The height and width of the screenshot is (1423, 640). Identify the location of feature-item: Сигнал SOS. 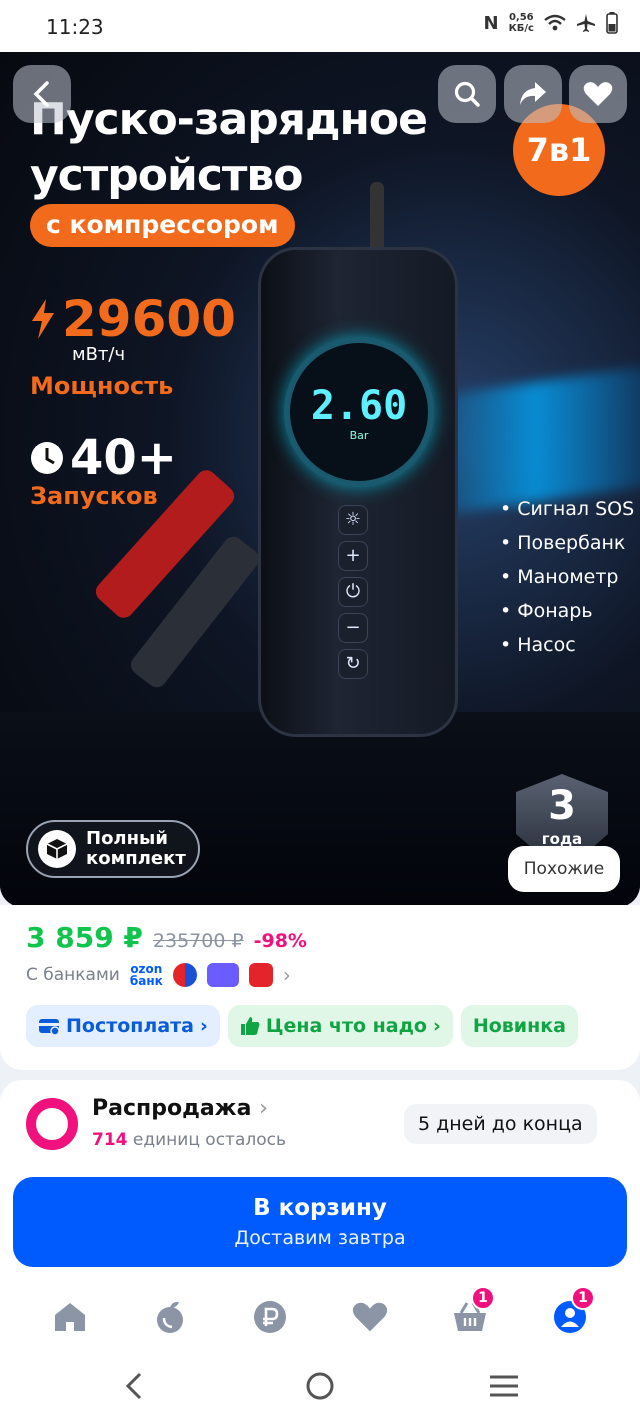
(567, 509).